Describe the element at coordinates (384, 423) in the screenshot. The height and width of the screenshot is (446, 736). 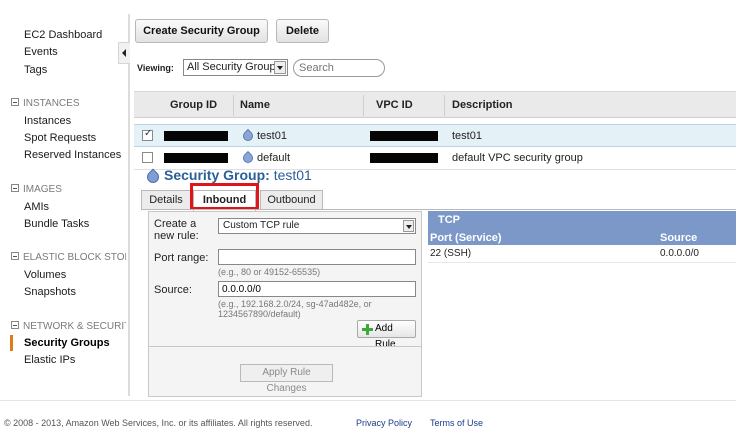
I see `privacy-policy-link: Privacy Policy` at that location.